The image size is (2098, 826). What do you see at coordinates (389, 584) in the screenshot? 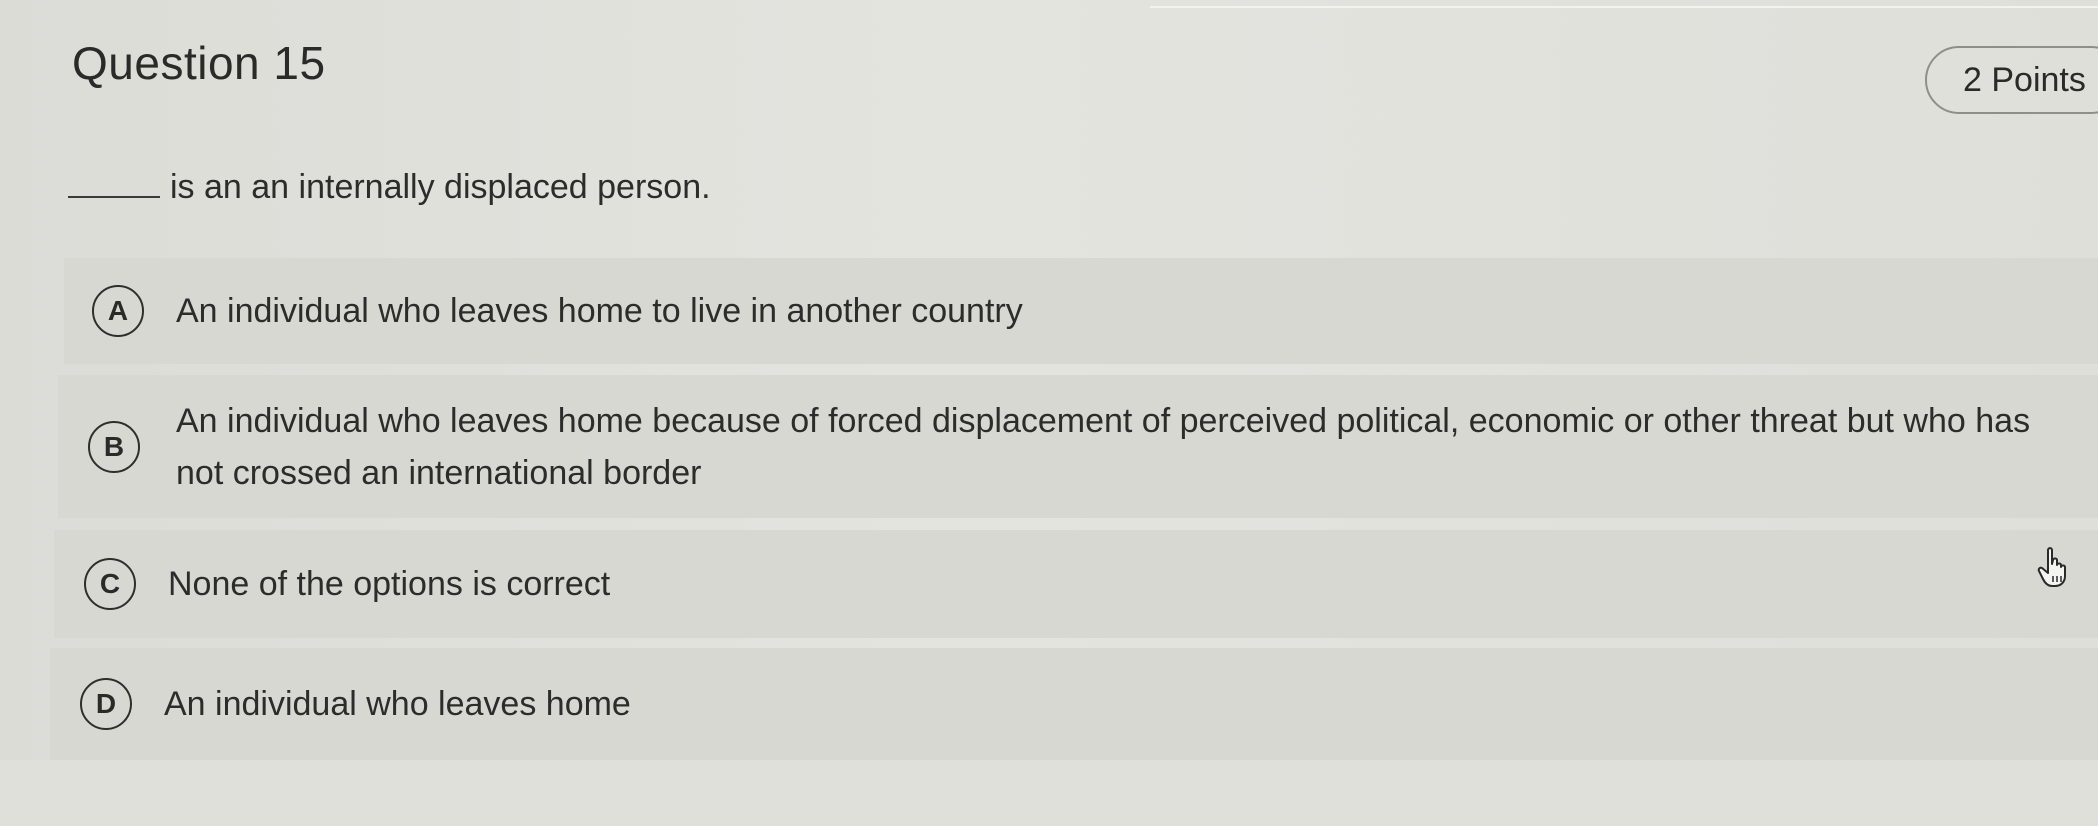
I see `option-c-text: None of the options is correct` at bounding box center [389, 584].